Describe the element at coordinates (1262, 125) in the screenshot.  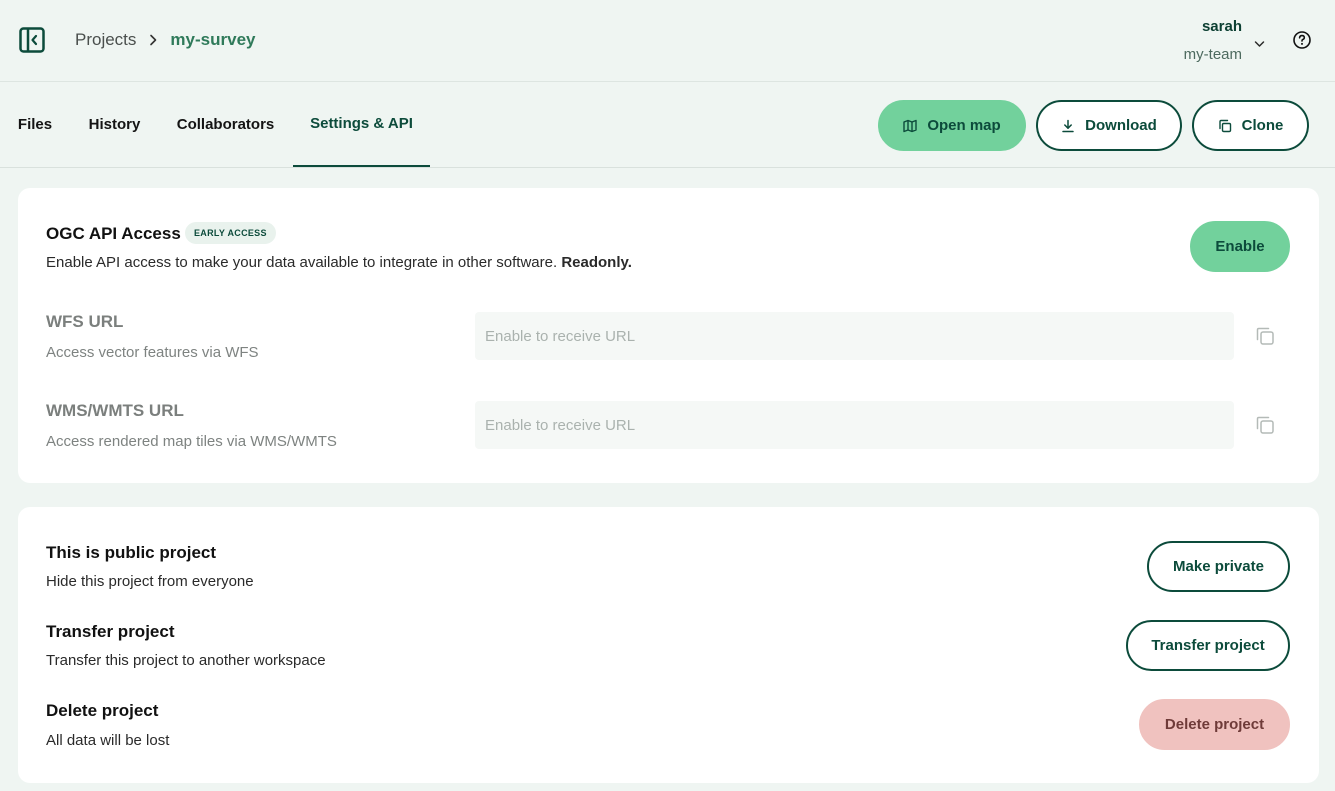
I see `clone-label: Clone` at that location.